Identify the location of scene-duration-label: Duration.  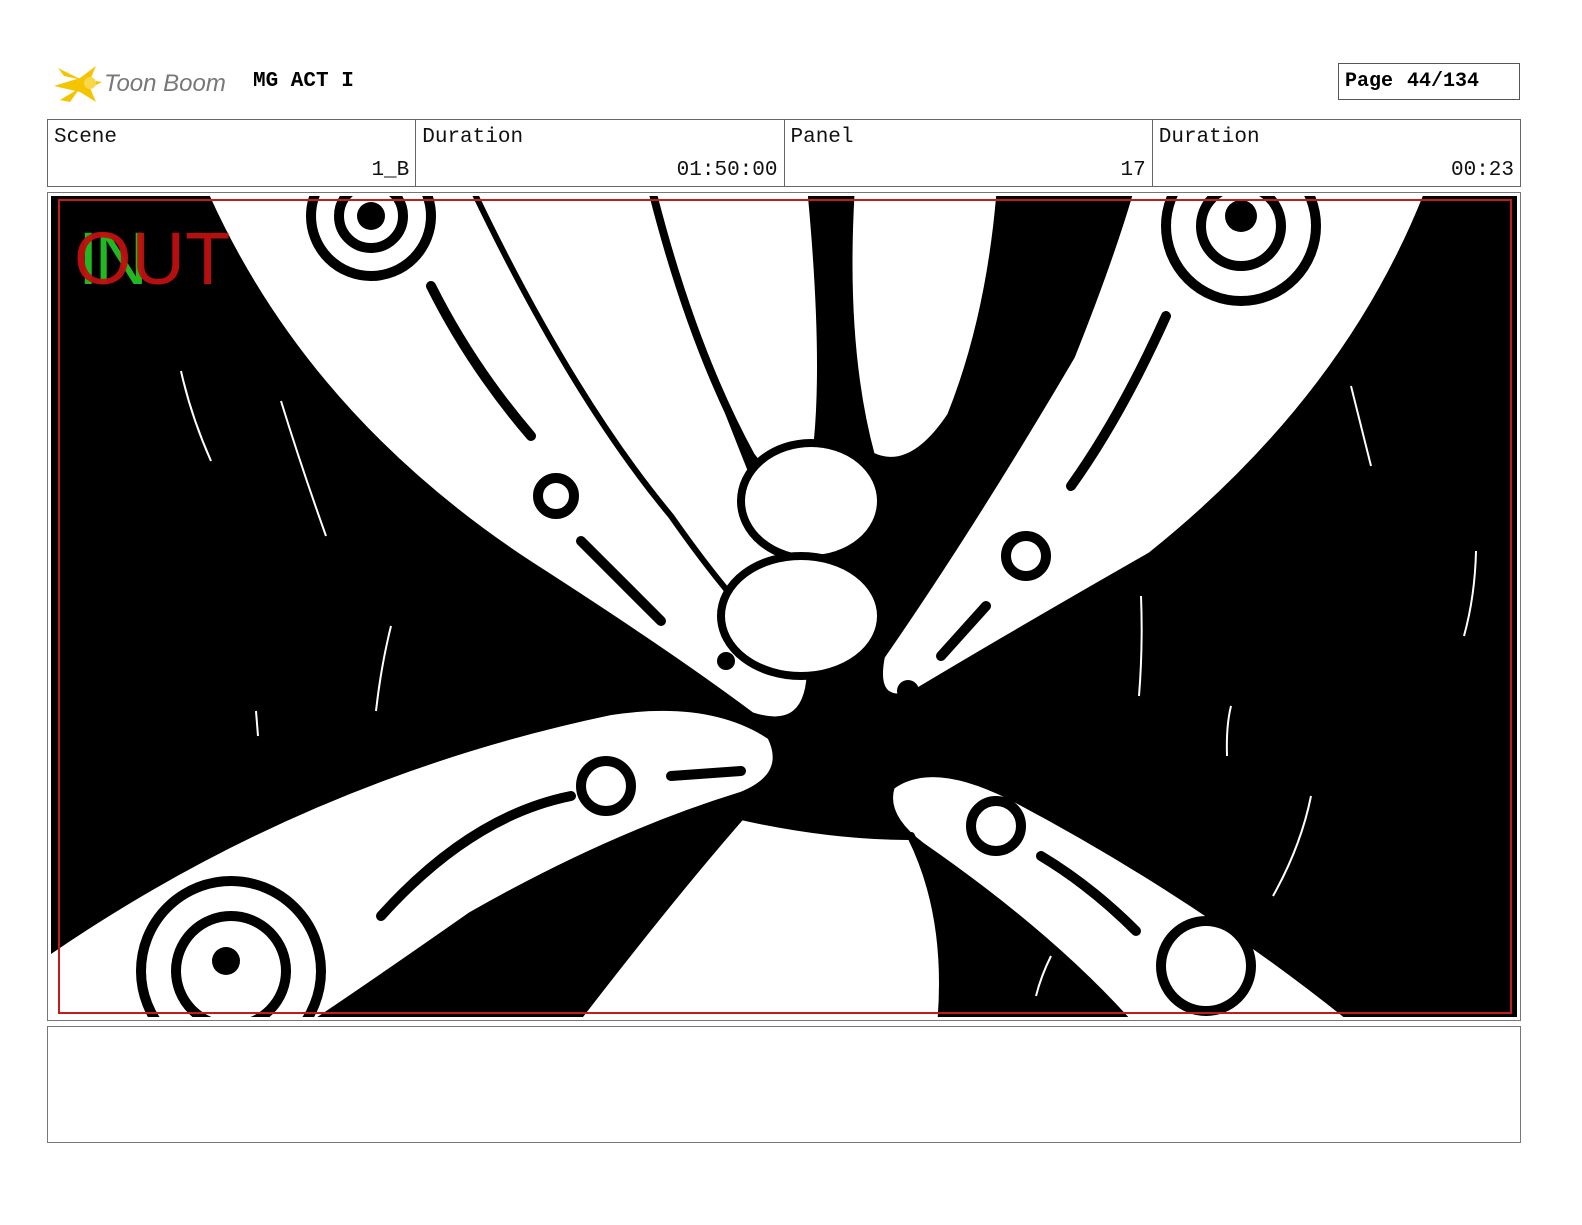
(473, 137).